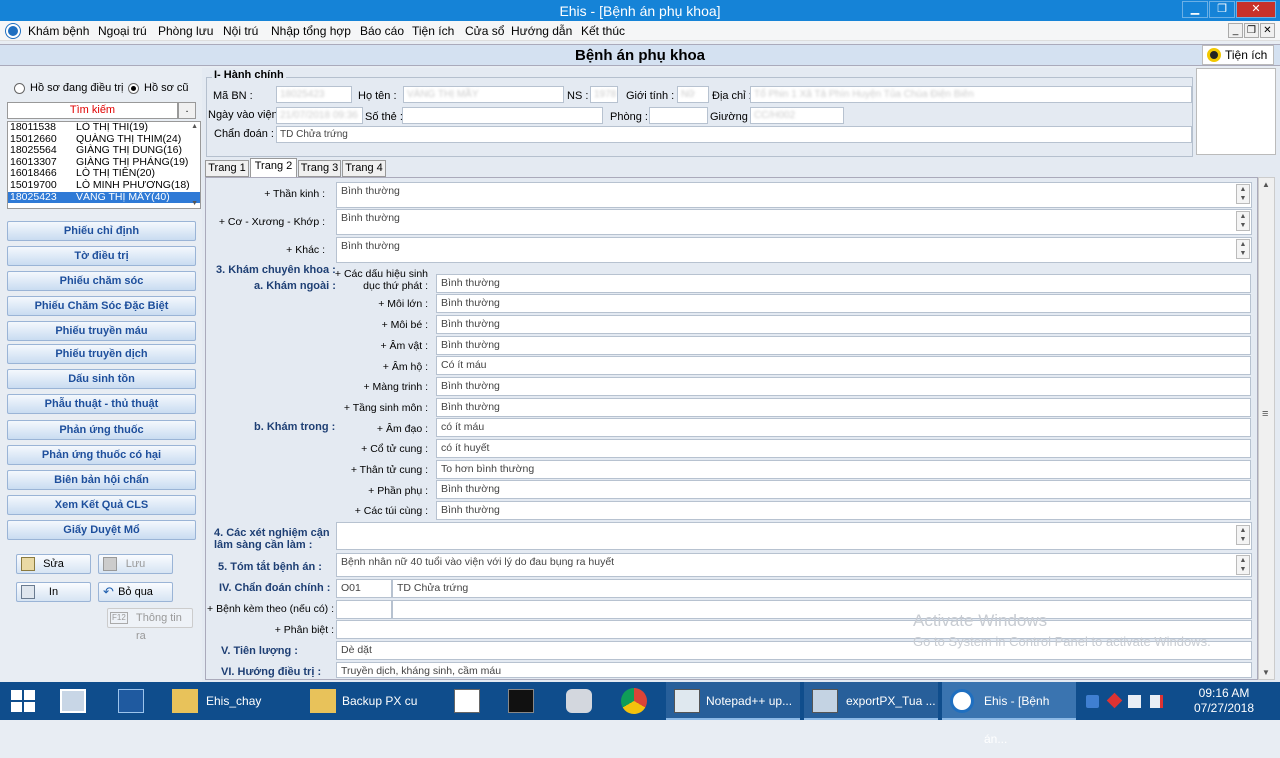  What do you see at coordinates (364, 588) in the screenshot?
I see `chan-doan-code-field: O01` at bounding box center [364, 588].